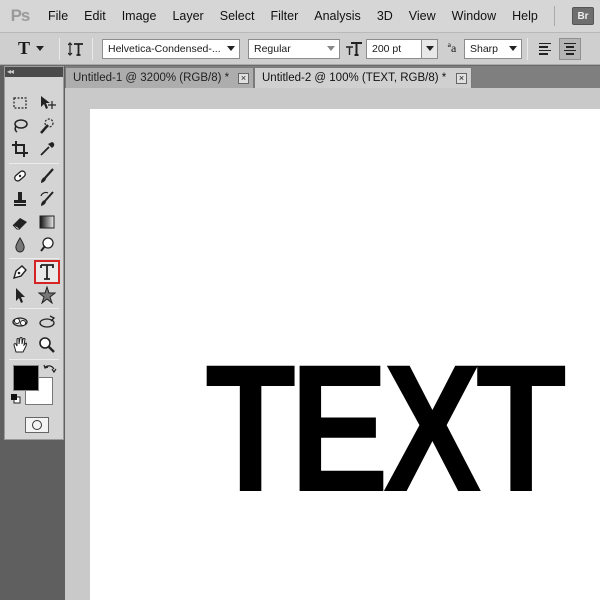  I want to click on 3d-orbit-icon, so click(47, 321).